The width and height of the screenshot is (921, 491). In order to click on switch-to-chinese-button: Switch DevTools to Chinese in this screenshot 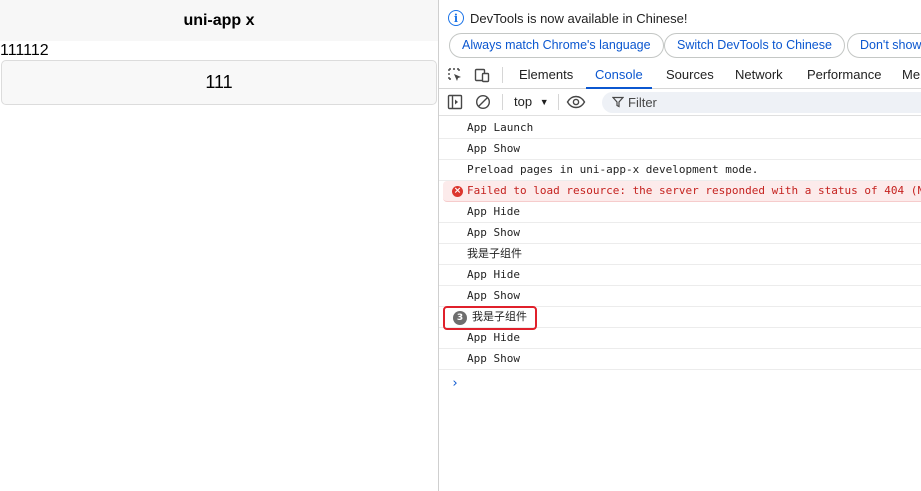, I will do `click(754, 45)`.